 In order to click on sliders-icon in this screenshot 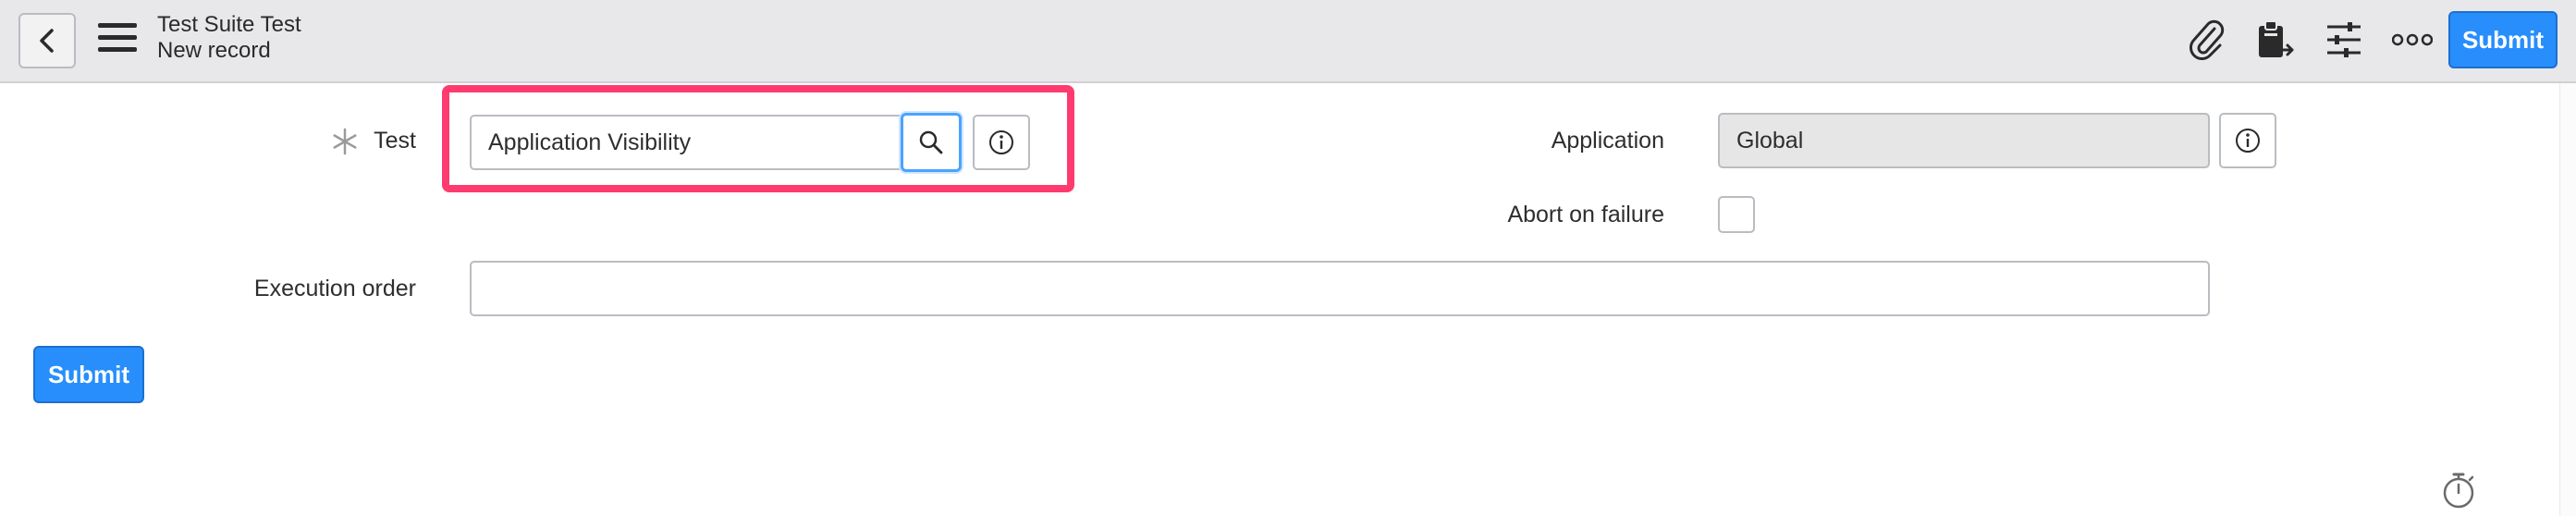, I will do `click(2344, 39)`.